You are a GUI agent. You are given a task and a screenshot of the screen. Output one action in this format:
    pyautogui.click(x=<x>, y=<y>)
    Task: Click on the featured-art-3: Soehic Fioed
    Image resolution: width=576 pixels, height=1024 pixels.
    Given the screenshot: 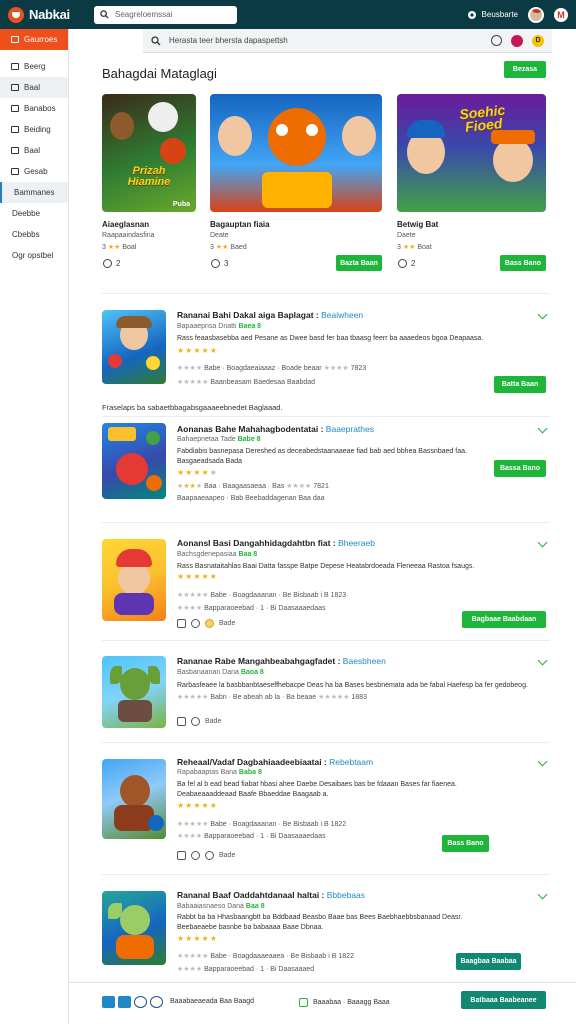 What is the action you would take?
    pyautogui.click(x=471, y=153)
    